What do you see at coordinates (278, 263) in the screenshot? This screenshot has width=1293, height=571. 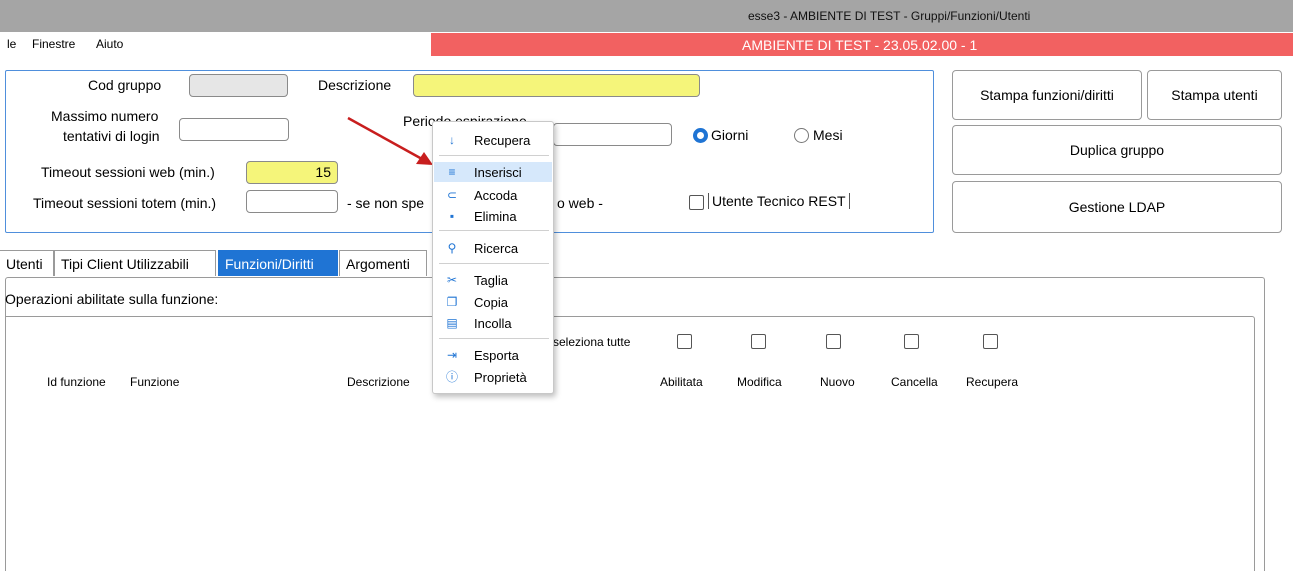 I see `tab-funzioni-diritti: Funzioni/Diritti` at bounding box center [278, 263].